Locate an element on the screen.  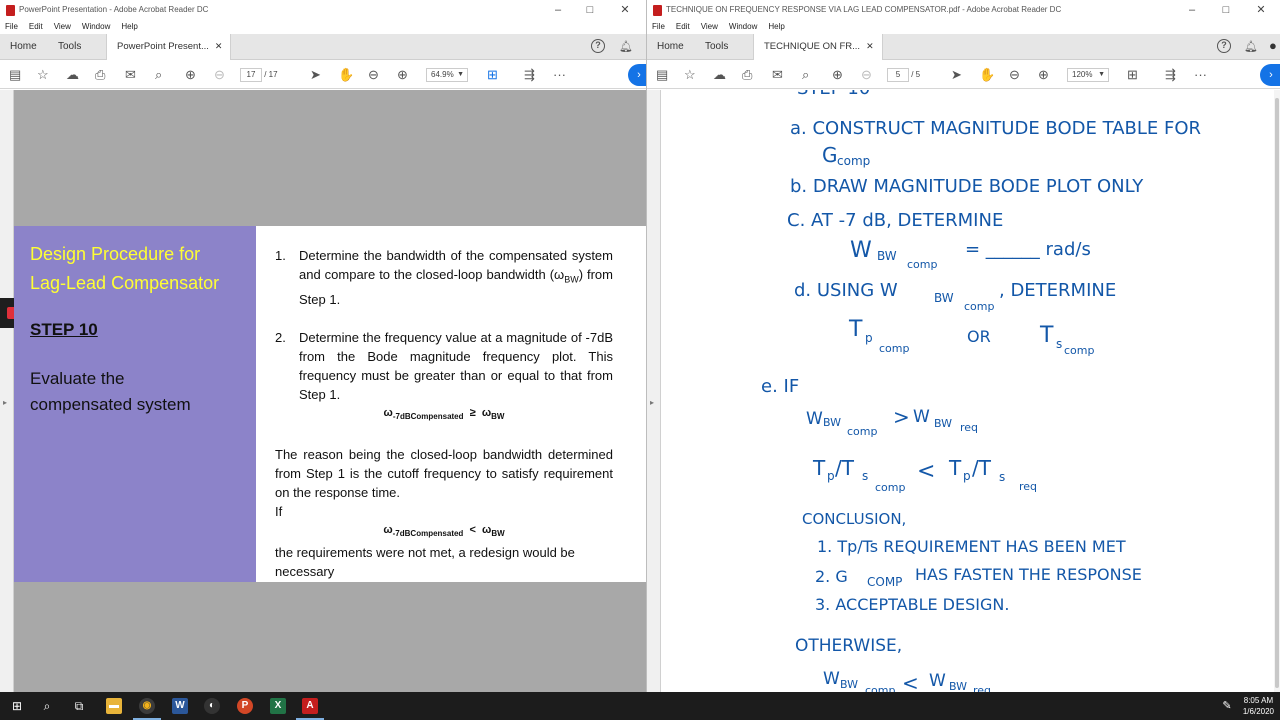
menu-bar: File Edit View Window Help is located at coordinates (963, 27).